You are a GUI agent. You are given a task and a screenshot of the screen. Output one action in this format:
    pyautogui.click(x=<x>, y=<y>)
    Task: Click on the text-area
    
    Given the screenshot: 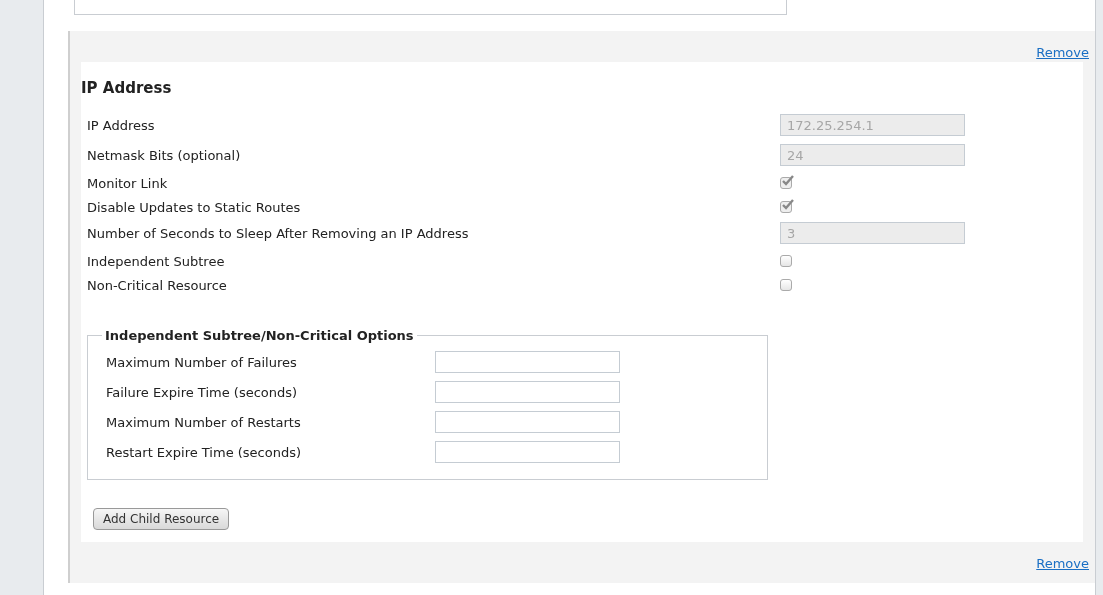 What is the action you would take?
    pyautogui.click(x=430, y=7)
    